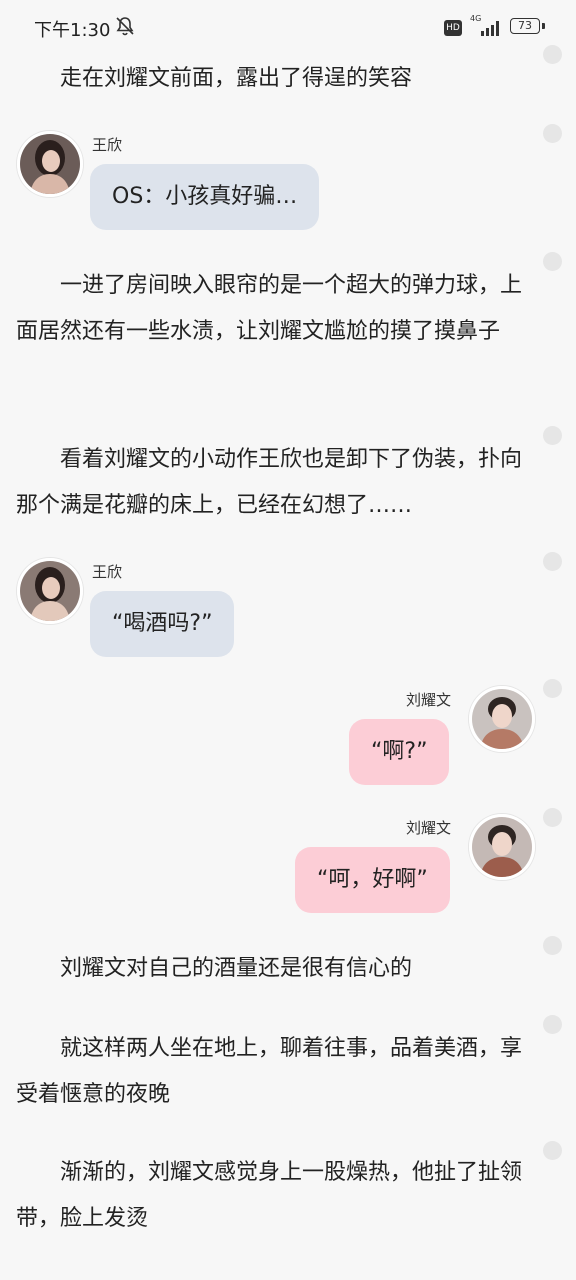 This screenshot has width=576, height=1280. Describe the element at coordinates (543, 26) in the screenshot. I see `battery-tip` at that location.